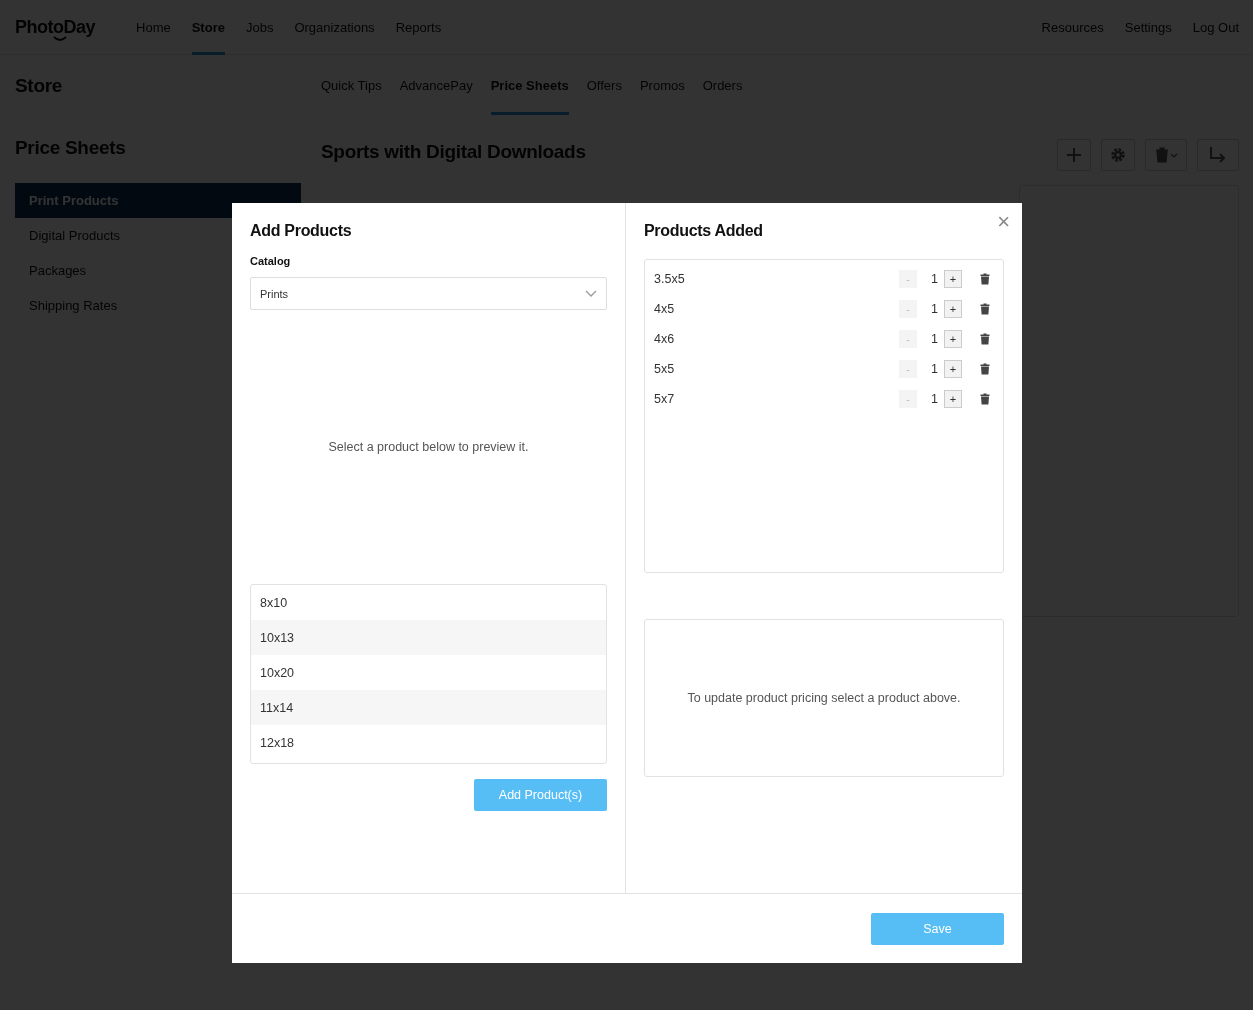  What do you see at coordinates (665, 309) in the screenshot?
I see `product-name: 4x5` at bounding box center [665, 309].